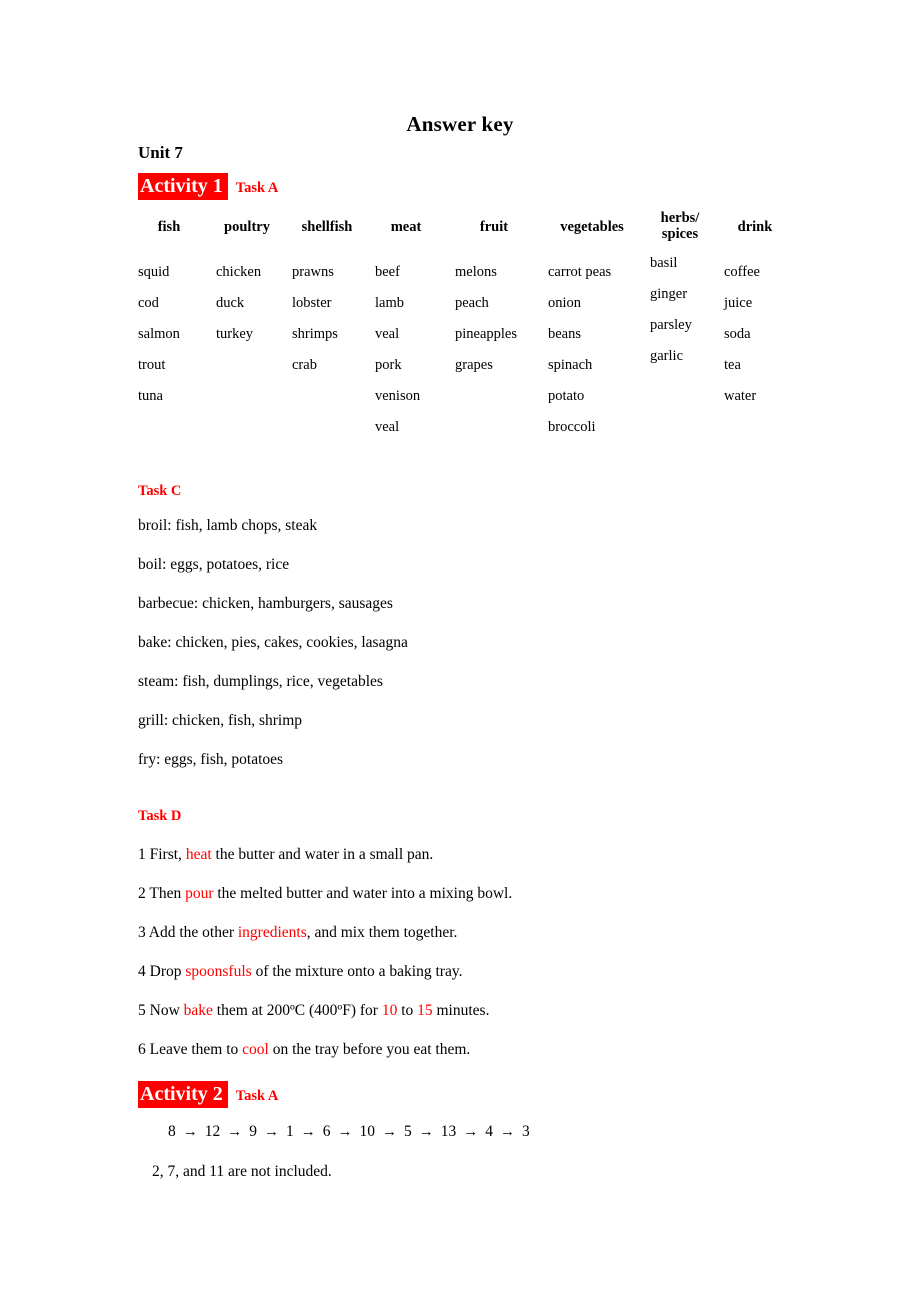 The width and height of the screenshot is (920, 1302). What do you see at coordinates (382, 932) in the screenshot?
I see `step-text: , and mix them together.` at bounding box center [382, 932].